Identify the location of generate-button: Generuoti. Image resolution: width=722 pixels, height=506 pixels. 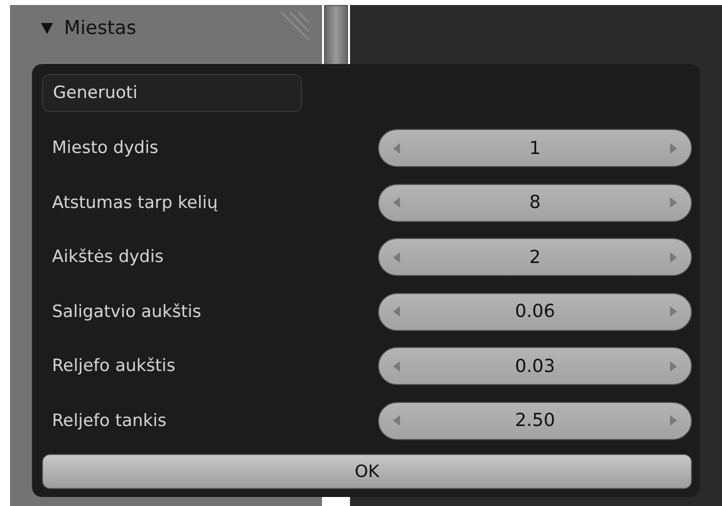
(172, 93).